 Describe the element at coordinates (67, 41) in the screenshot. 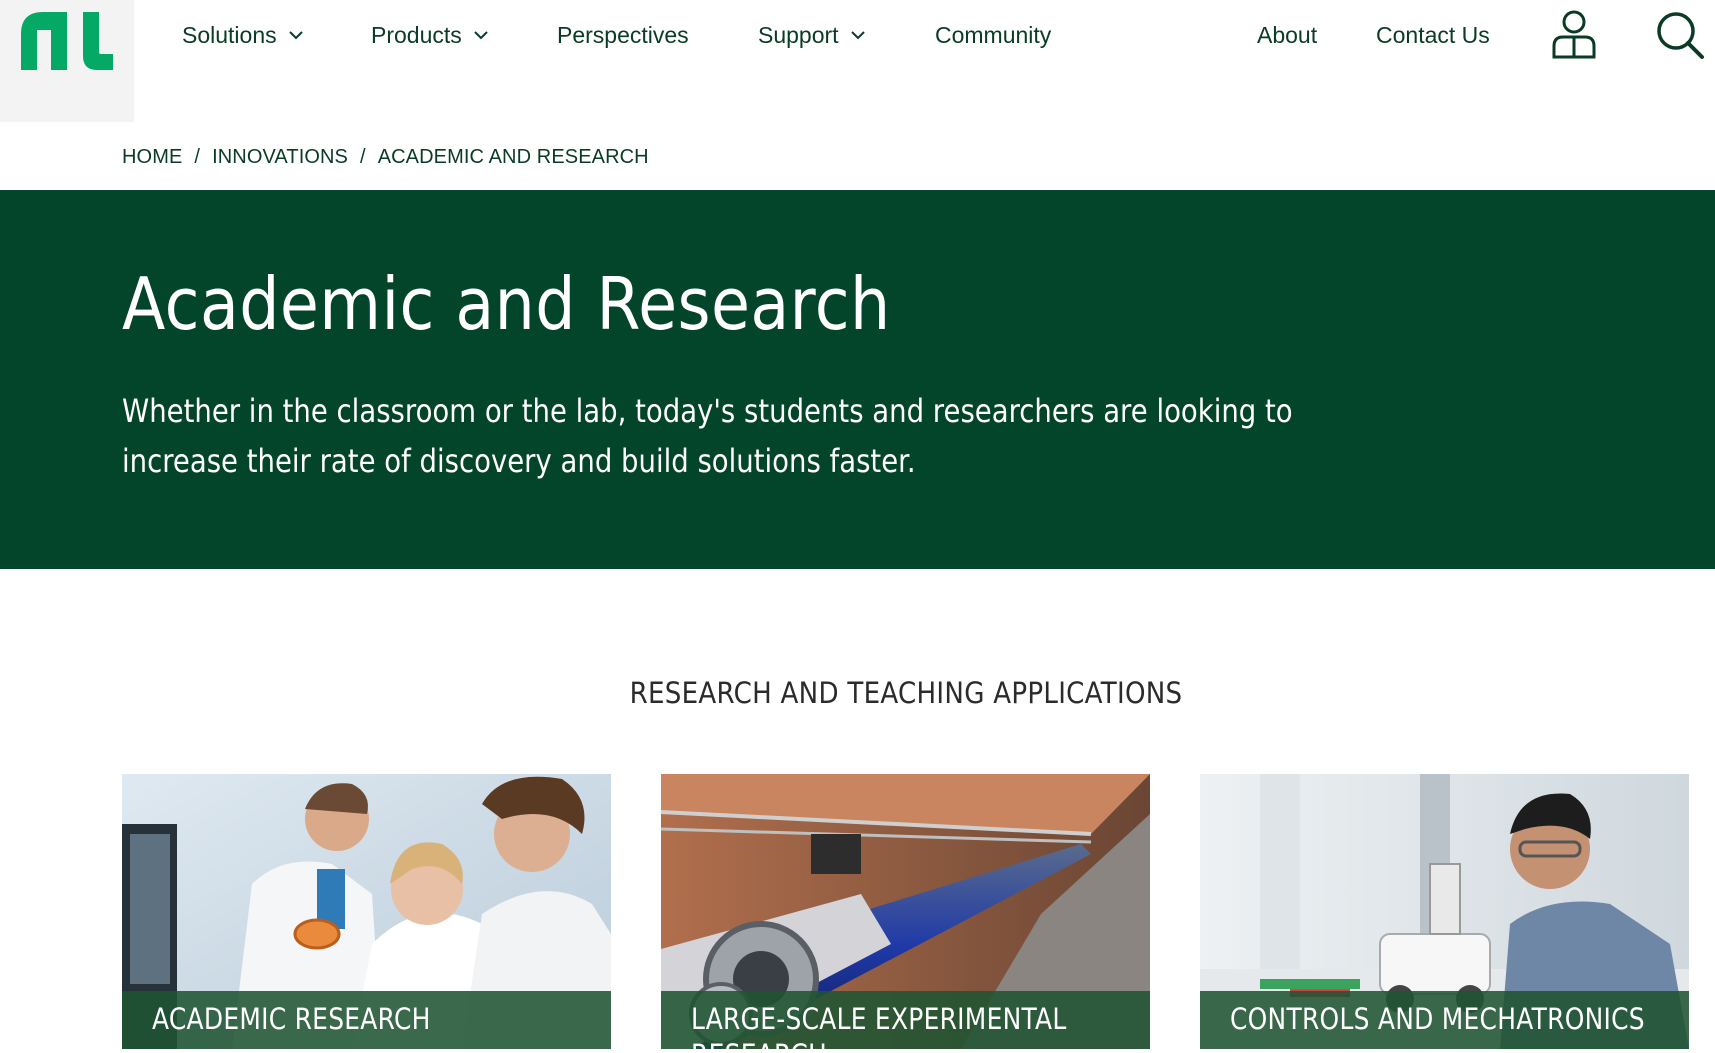

I see `ni-logo-icon` at that location.